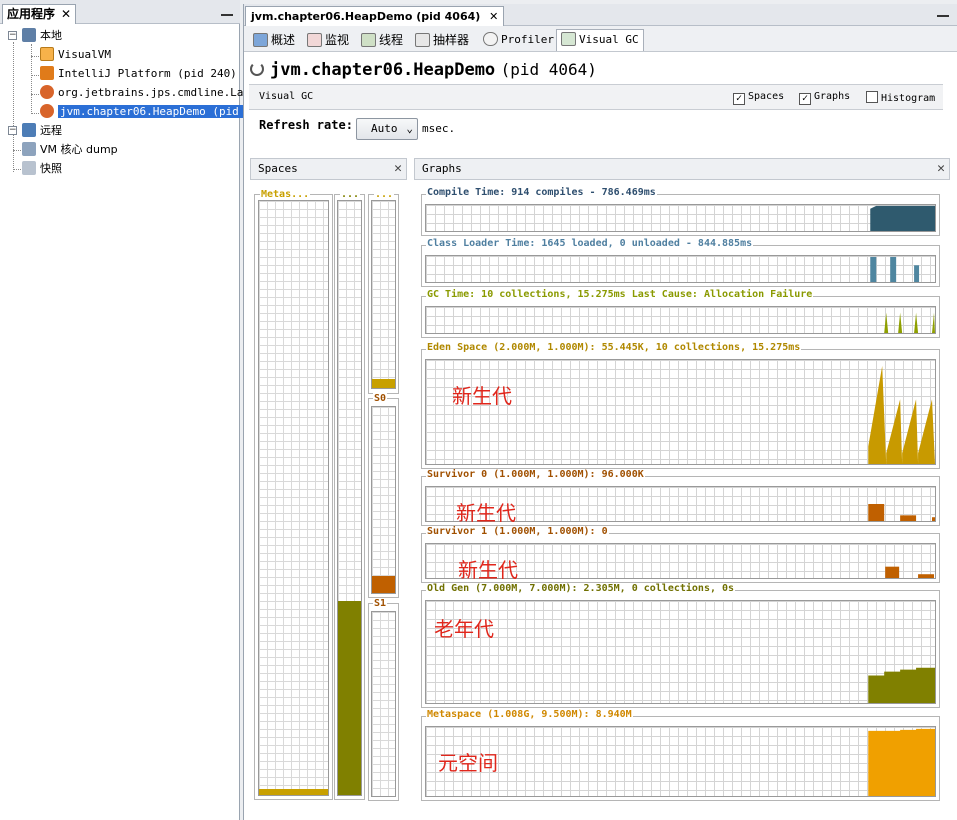 The height and width of the screenshot is (820, 957). What do you see at coordinates (293, 792) in the screenshot?
I see `metaspace-fill` at bounding box center [293, 792].